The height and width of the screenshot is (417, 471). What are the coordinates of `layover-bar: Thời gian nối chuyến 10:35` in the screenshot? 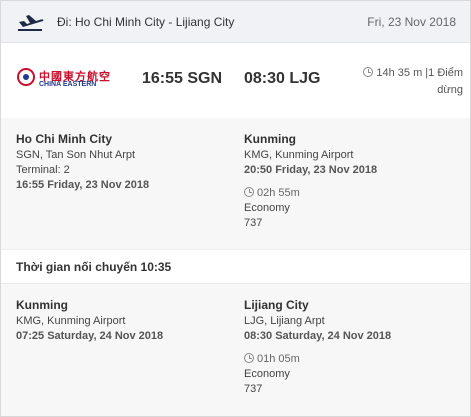 It's located at (235, 266).